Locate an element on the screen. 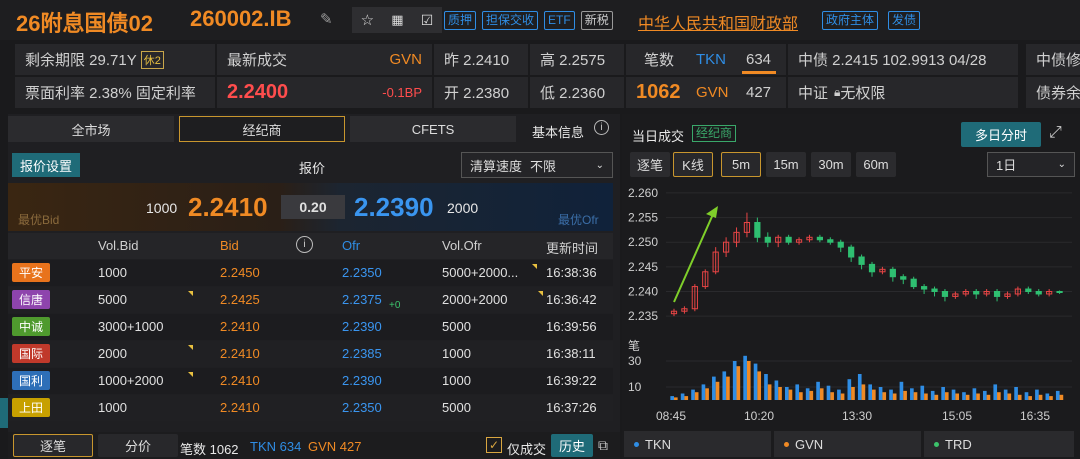 This screenshot has width=1080, height=459. legend-gvn: GVN is located at coordinates (847, 444).